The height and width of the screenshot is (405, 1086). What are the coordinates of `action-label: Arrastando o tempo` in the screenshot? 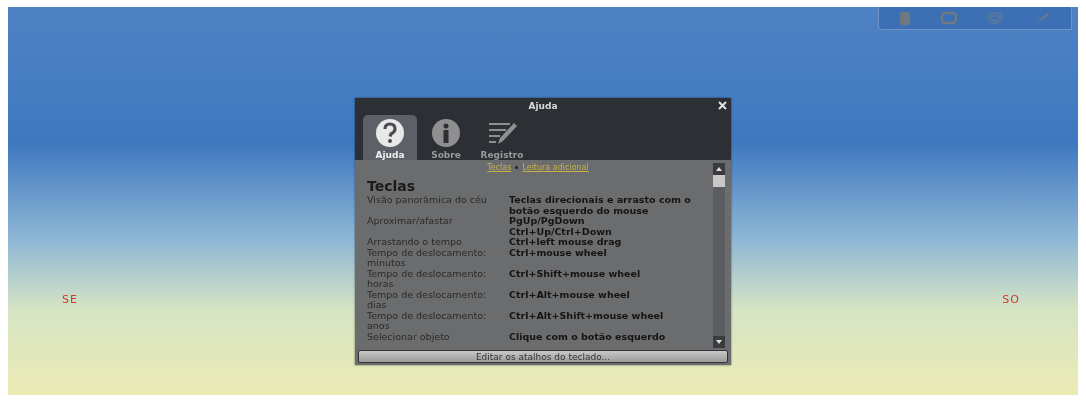 It's located at (415, 242).